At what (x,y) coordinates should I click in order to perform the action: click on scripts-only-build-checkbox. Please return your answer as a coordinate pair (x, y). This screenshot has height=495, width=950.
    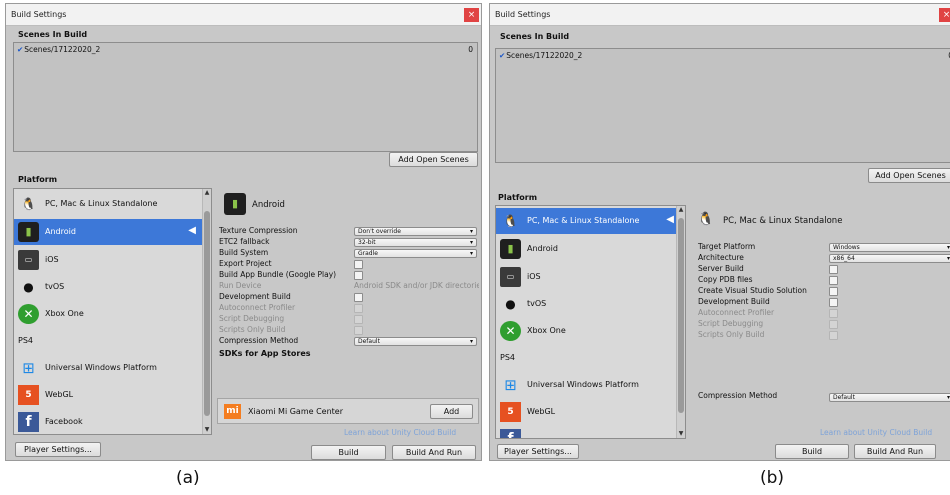
    Looking at the image, I should click on (358, 330).